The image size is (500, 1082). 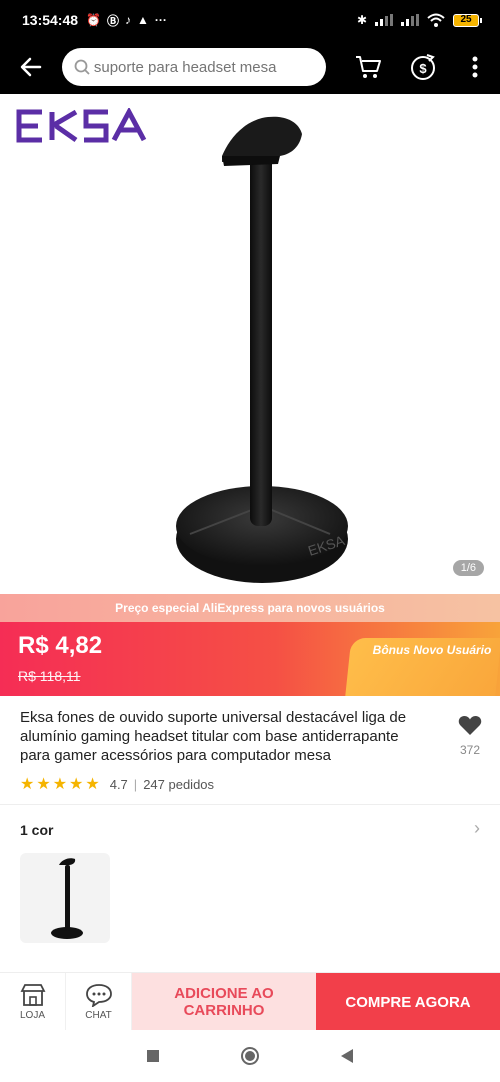 I want to click on favorite-button: 372, so click(x=470, y=735).